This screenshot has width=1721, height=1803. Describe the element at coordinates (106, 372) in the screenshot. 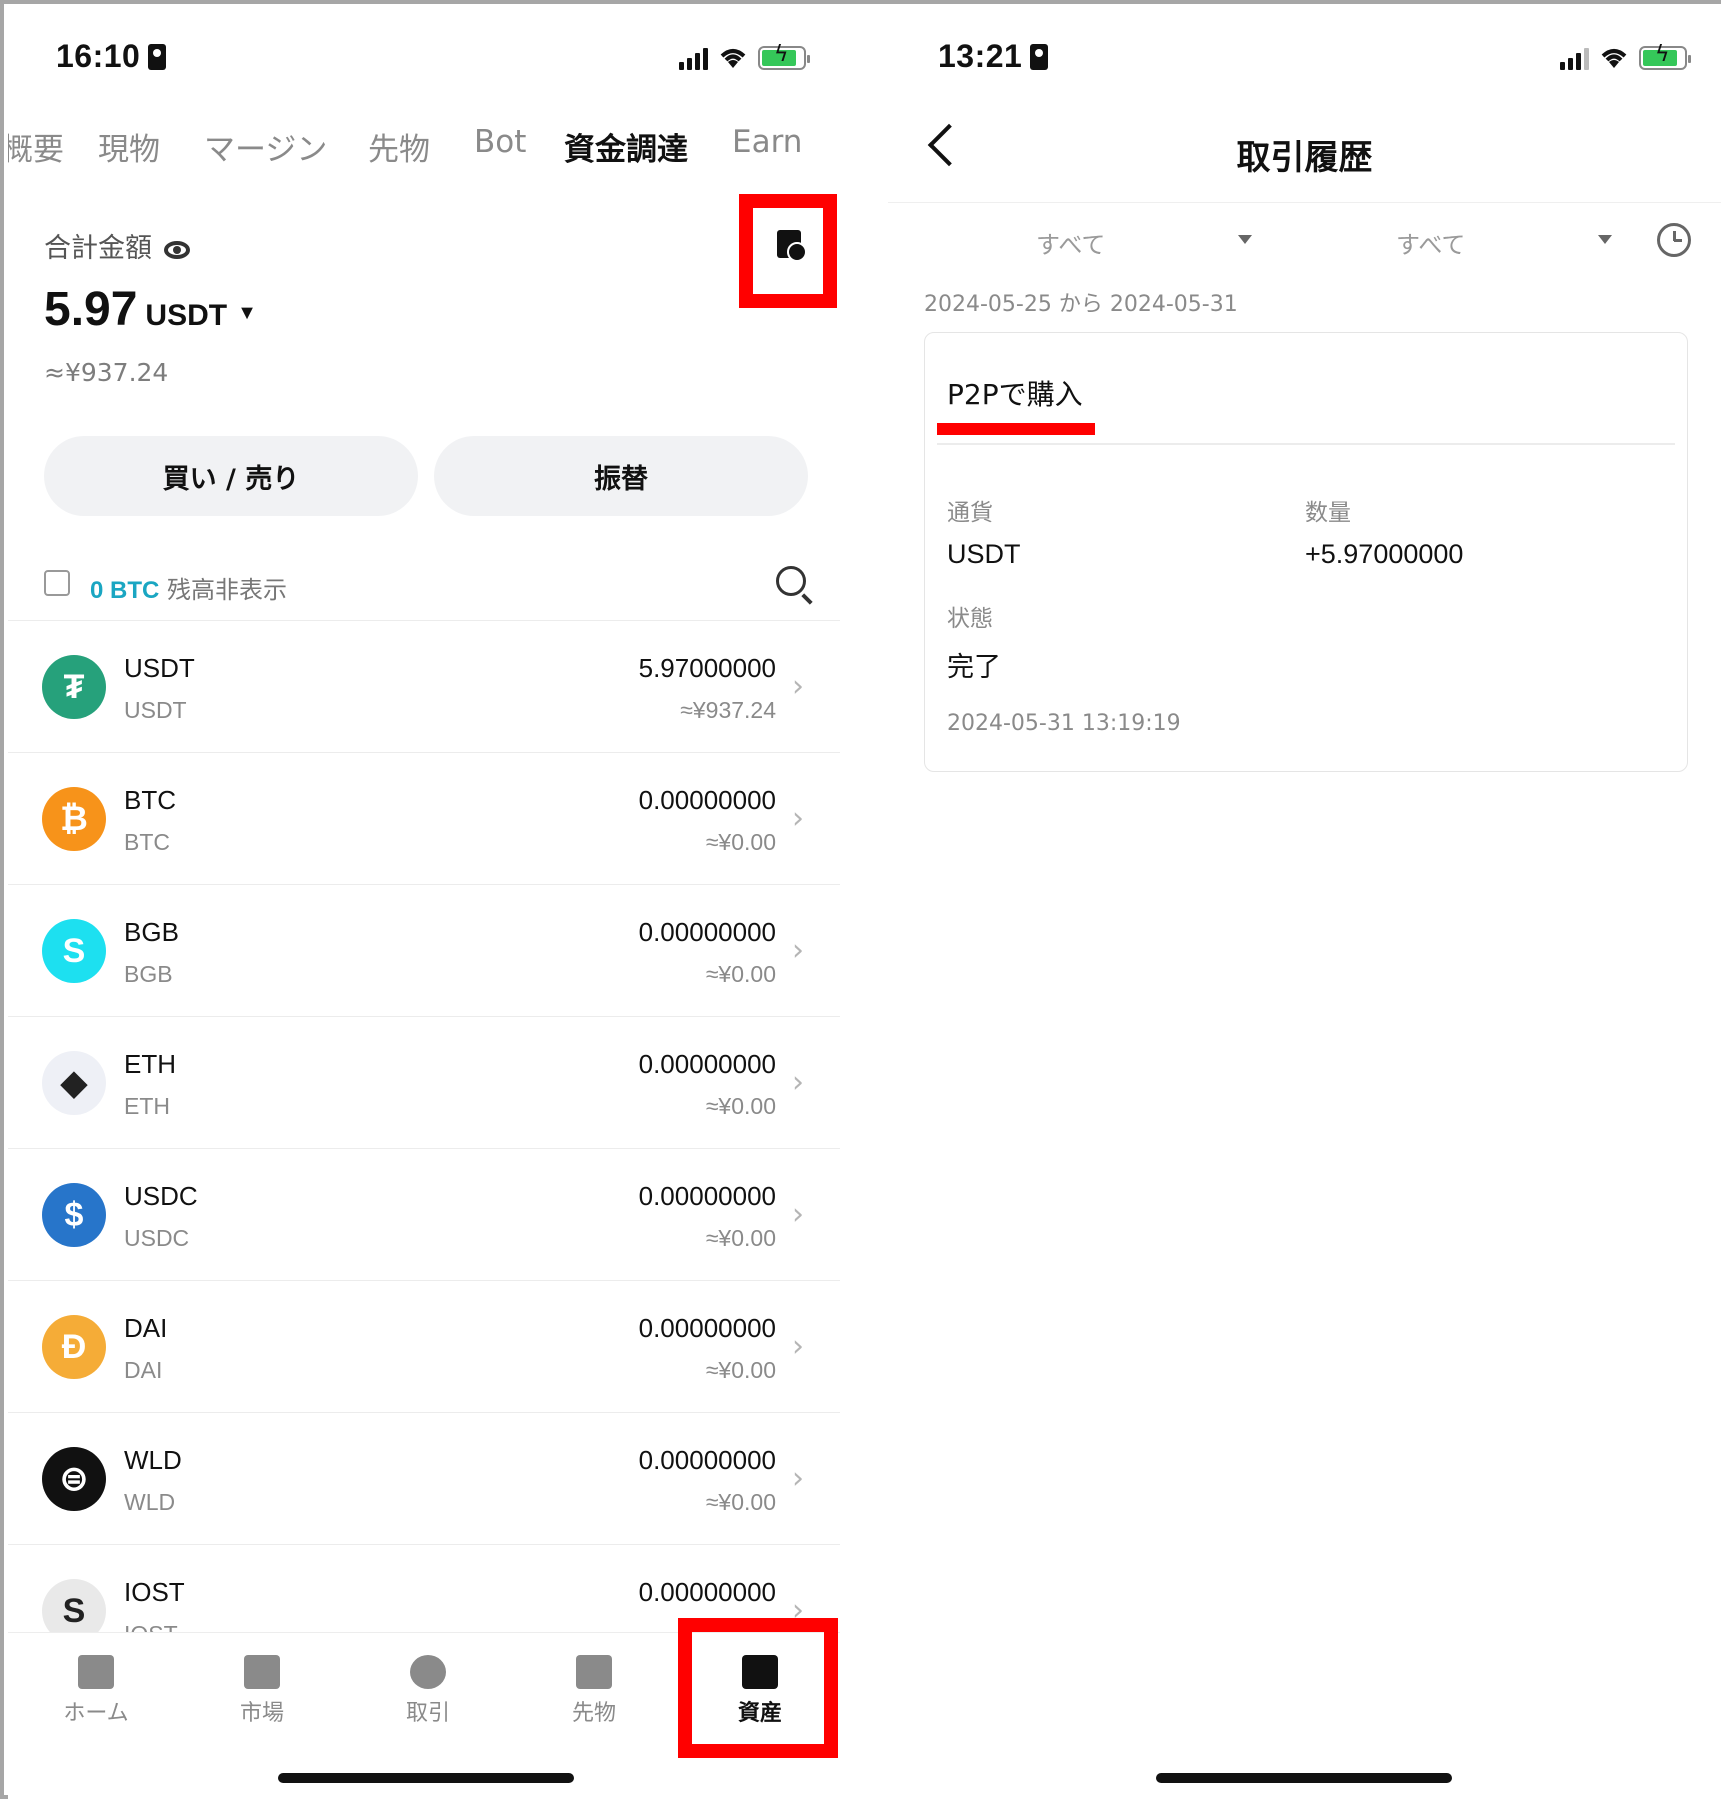

I see `total-fiat: ≈¥937.24` at that location.